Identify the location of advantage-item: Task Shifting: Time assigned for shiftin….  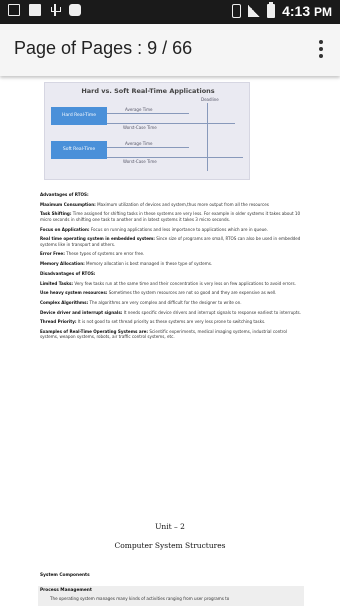
(170, 216).